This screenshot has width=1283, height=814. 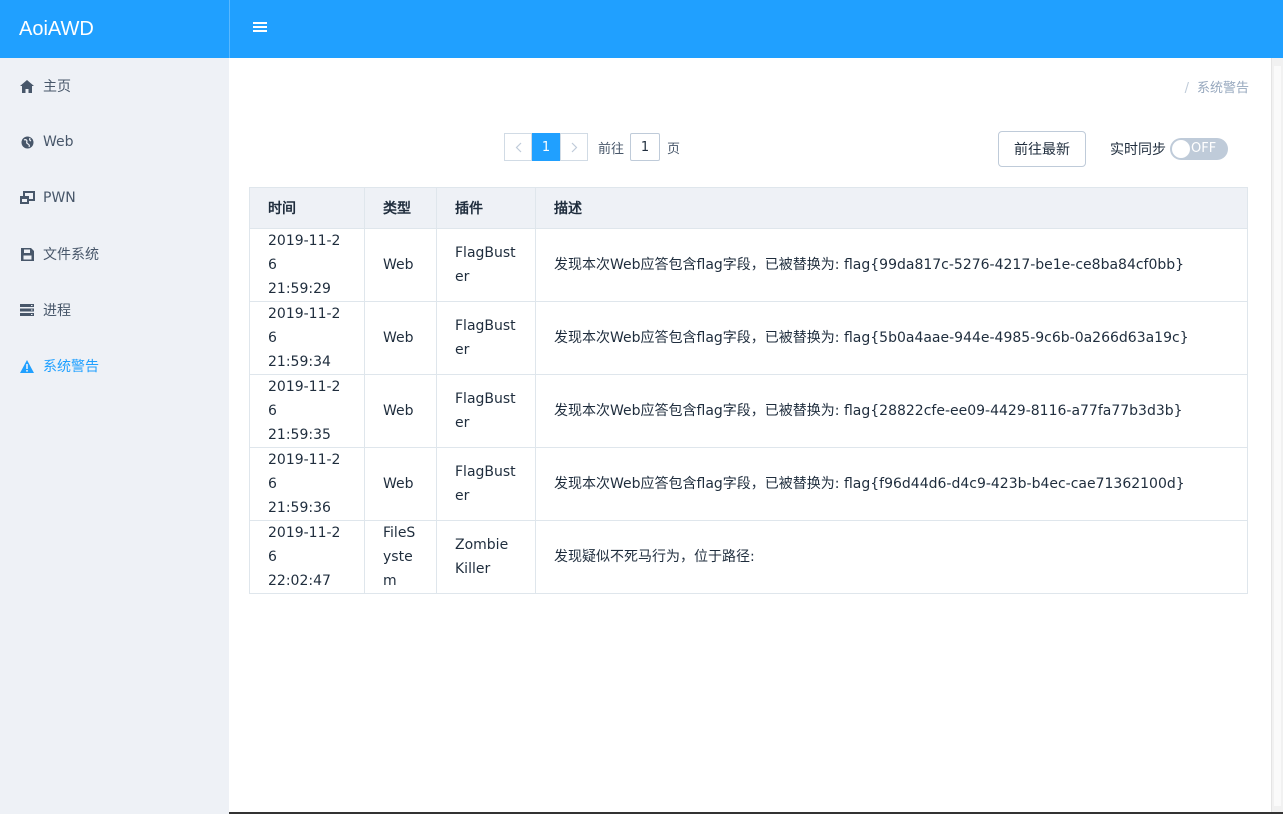 I want to click on page-suffix-label: 页, so click(x=674, y=149).